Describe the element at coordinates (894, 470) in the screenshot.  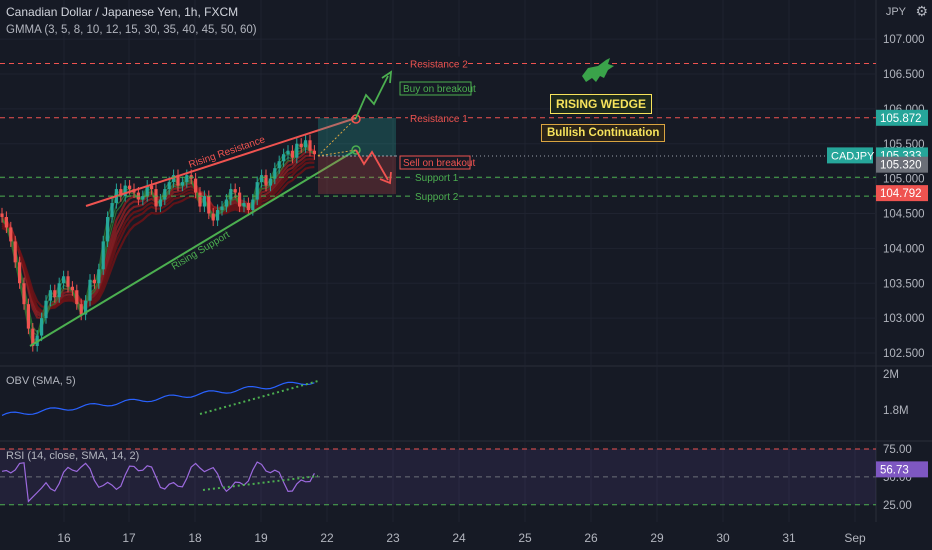
I see `rsi-value-label: 56.73` at that location.